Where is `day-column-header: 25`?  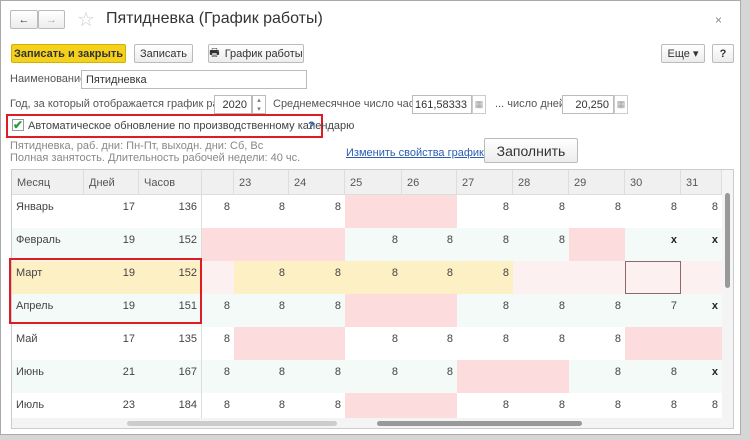 day-column-header: 25 is located at coordinates (373, 182).